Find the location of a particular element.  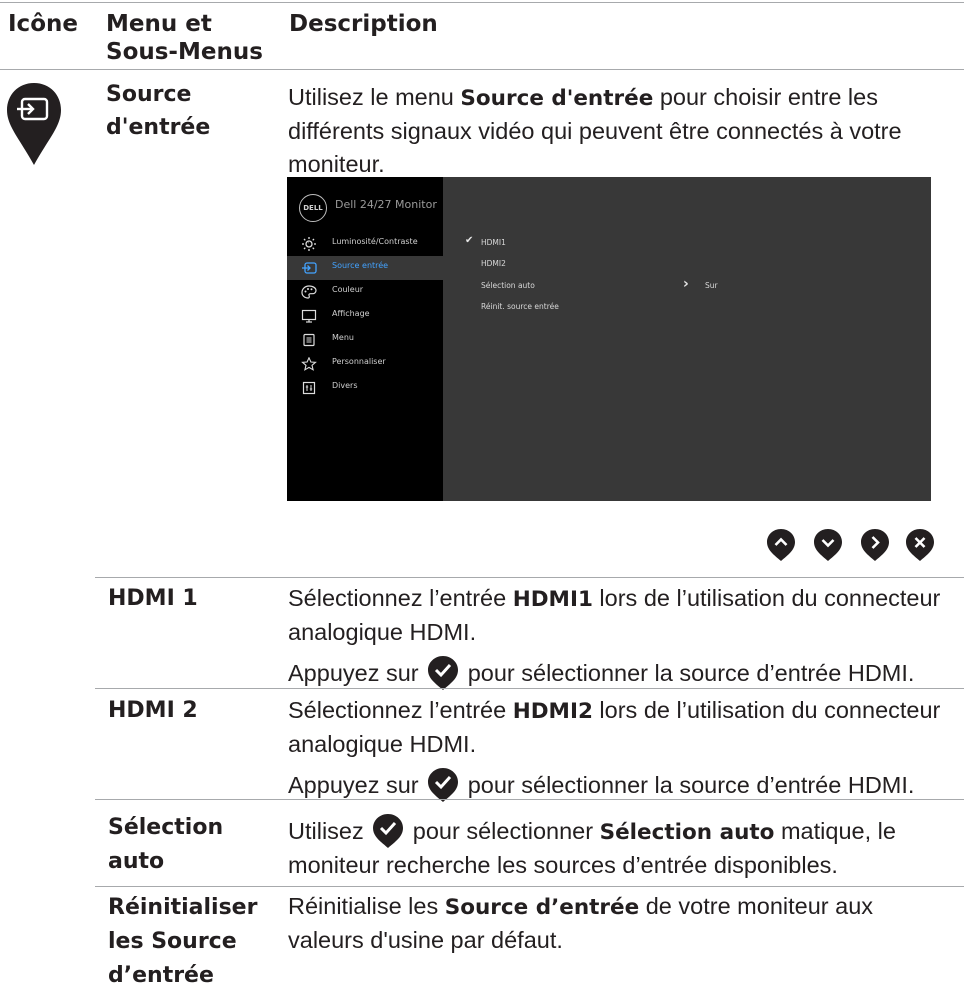

exit-button-icon is located at coordinates (920, 545).